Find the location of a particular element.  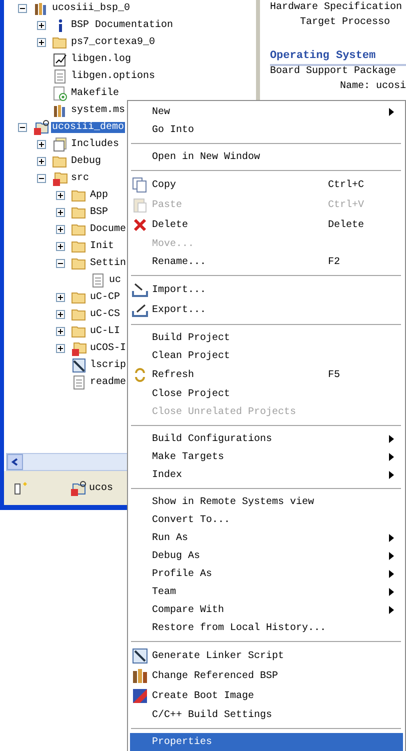

bsp-label: Board Support Package is located at coordinates (333, 72).